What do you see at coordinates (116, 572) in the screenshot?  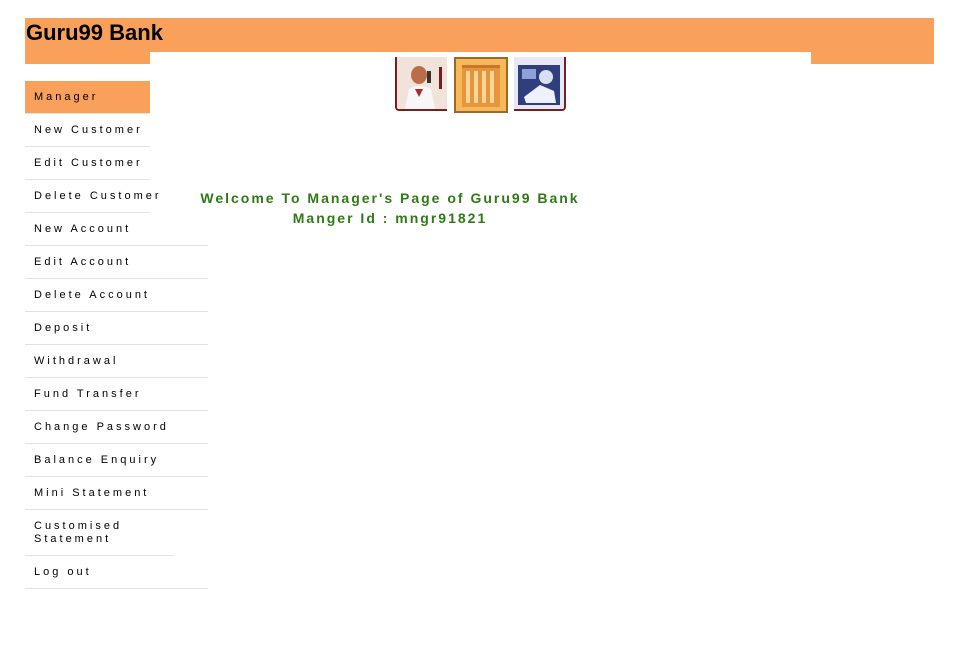 I see `sidebar-item-log-out: Log out` at bounding box center [116, 572].